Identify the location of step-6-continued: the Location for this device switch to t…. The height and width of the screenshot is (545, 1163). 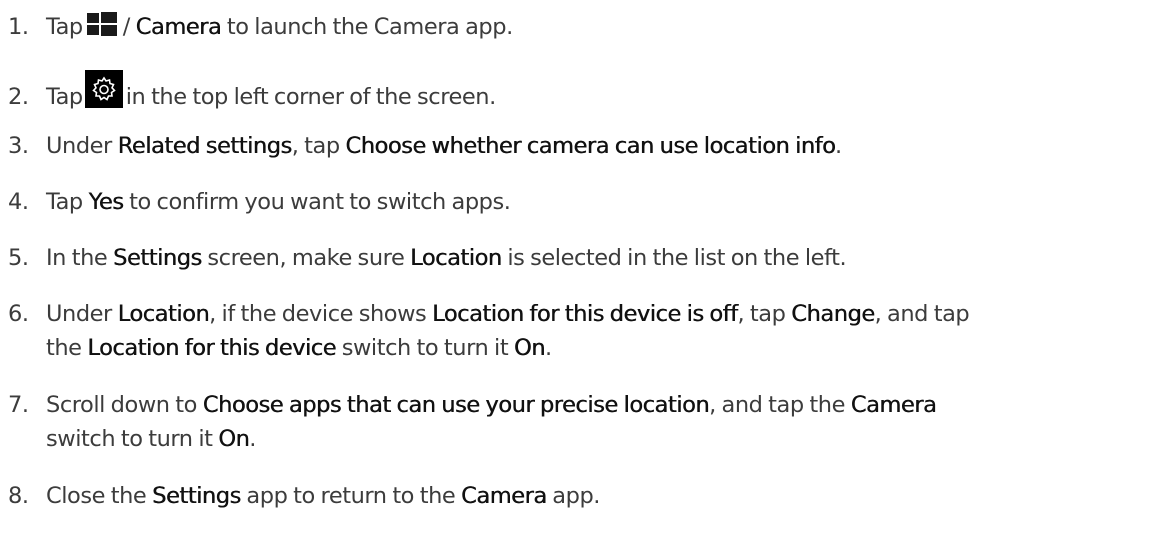
(299, 348).